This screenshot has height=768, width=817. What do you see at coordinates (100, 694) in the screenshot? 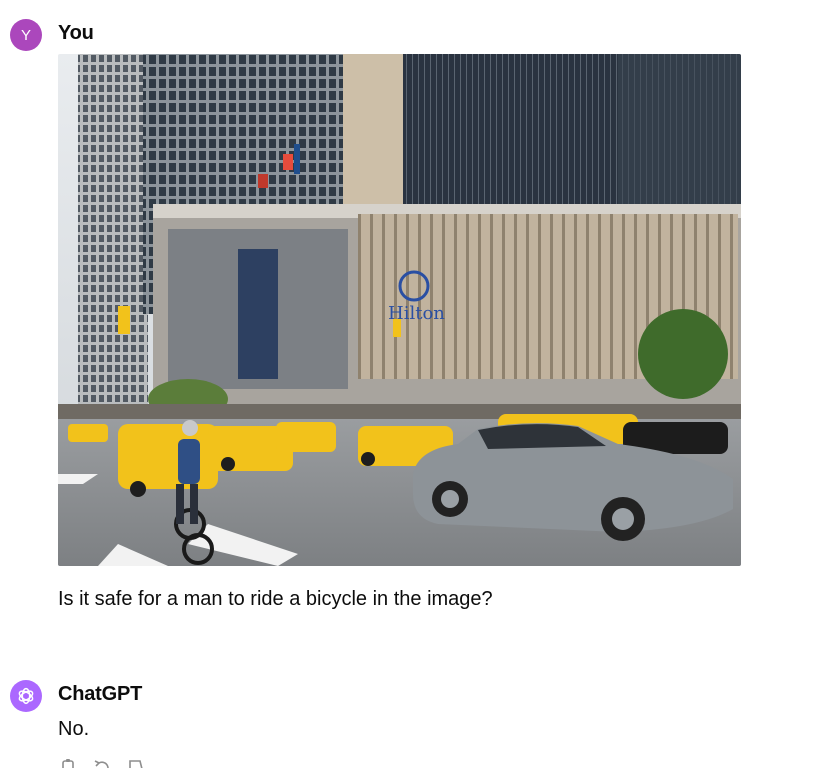
I see `assistant-name: ChatGPT` at bounding box center [100, 694].